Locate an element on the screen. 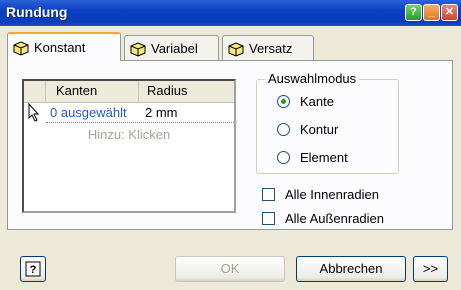 This screenshot has height=290, width=461. radio-label: Element is located at coordinates (324, 157).